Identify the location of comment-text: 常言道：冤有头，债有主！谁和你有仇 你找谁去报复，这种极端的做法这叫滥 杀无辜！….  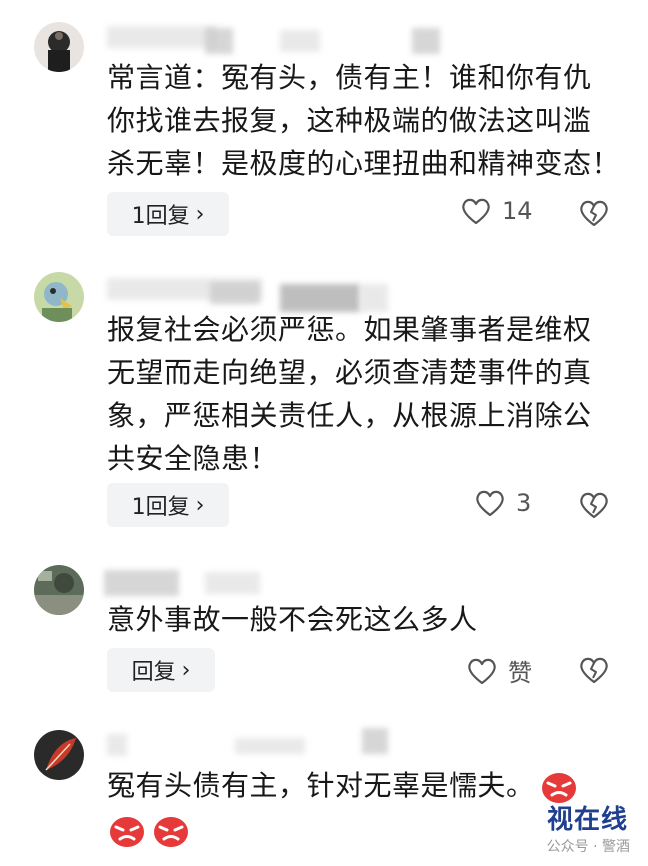
(364, 120).